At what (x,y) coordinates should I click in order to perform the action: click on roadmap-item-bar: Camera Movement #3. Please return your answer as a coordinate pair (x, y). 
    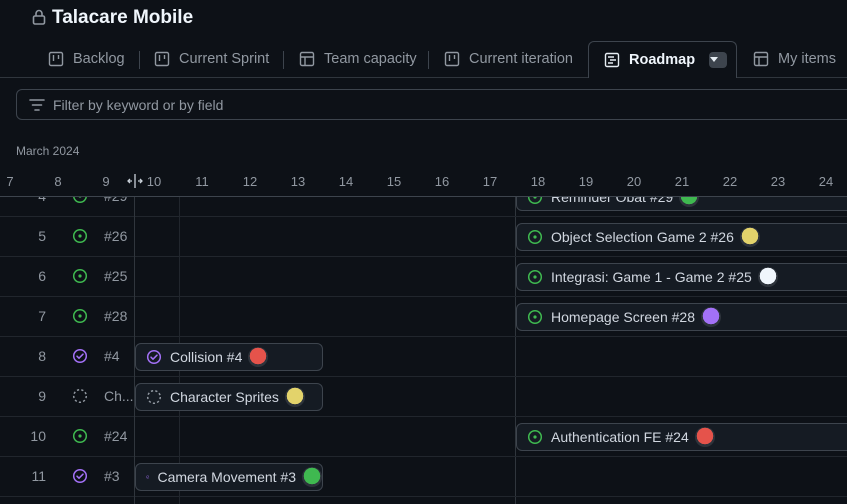
    Looking at the image, I should click on (229, 477).